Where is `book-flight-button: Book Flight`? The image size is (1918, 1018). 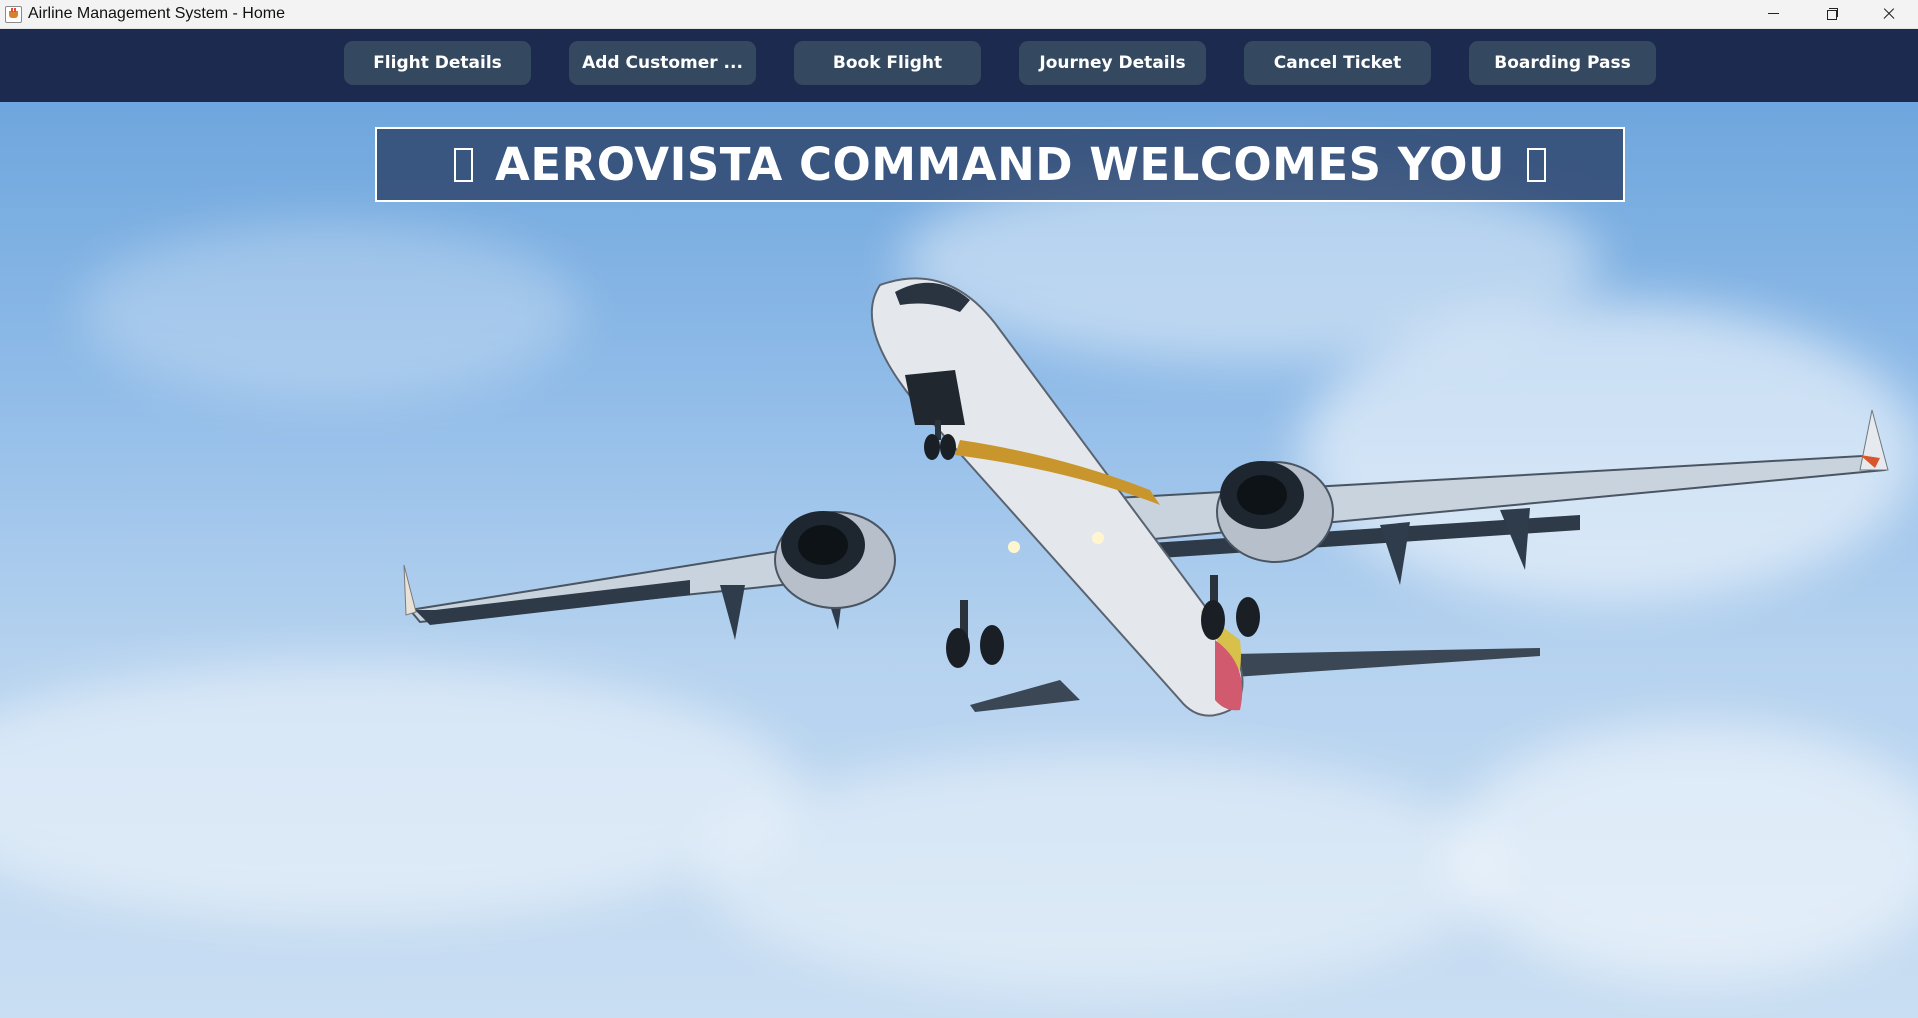 book-flight-button: Book Flight is located at coordinates (887, 63).